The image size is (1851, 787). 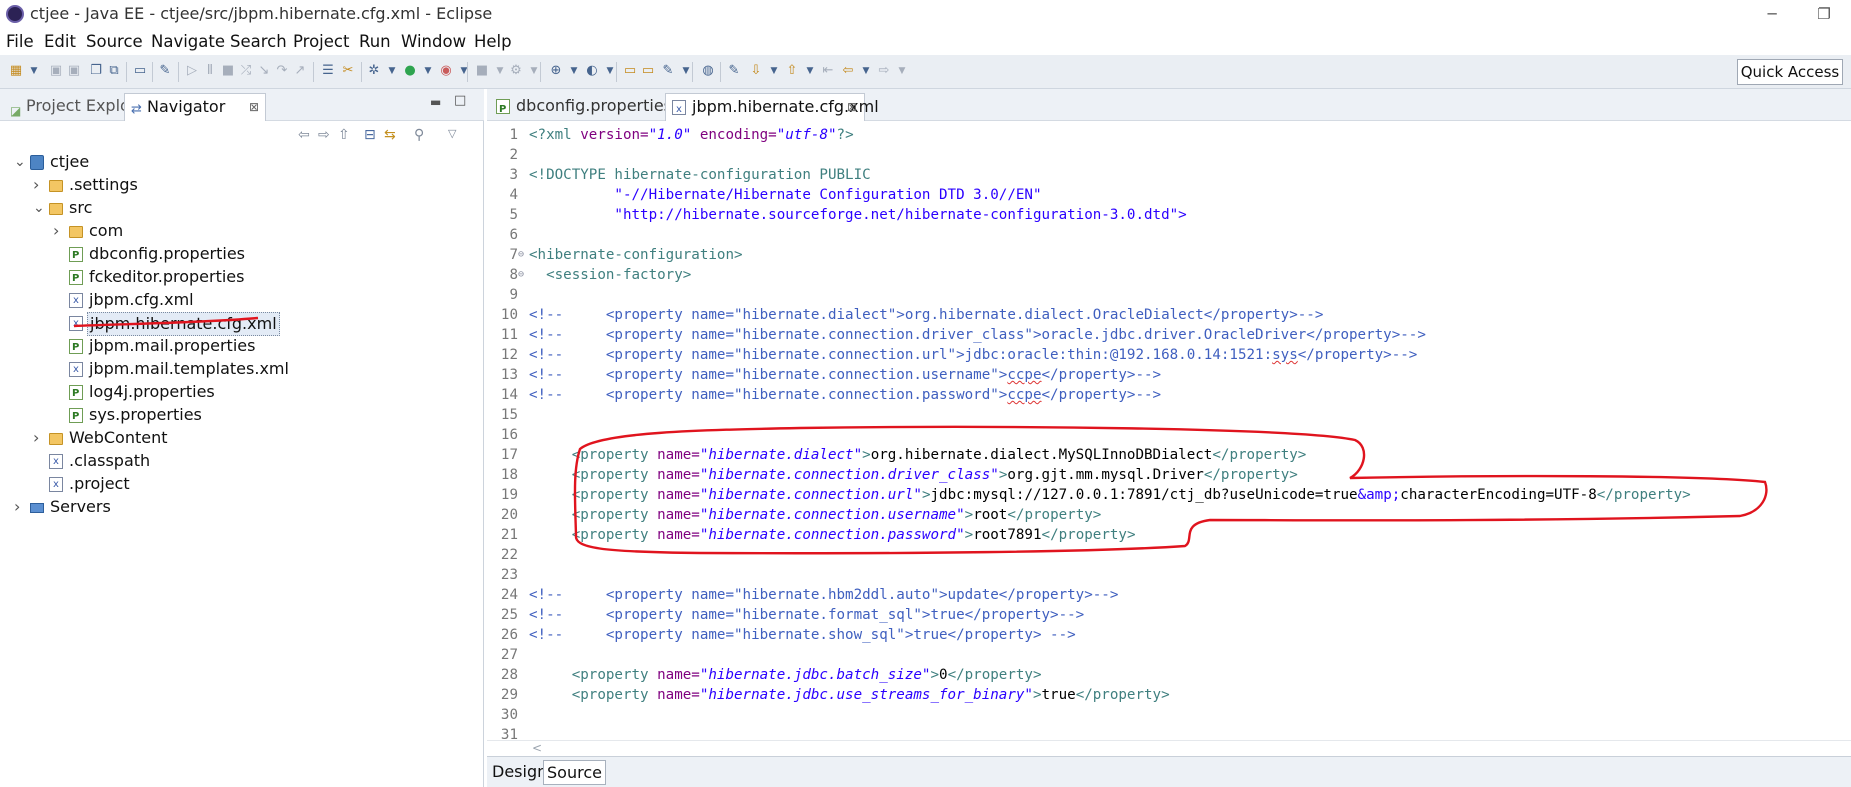 What do you see at coordinates (1169, 295) in the screenshot?
I see `code-line: 9` at bounding box center [1169, 295].